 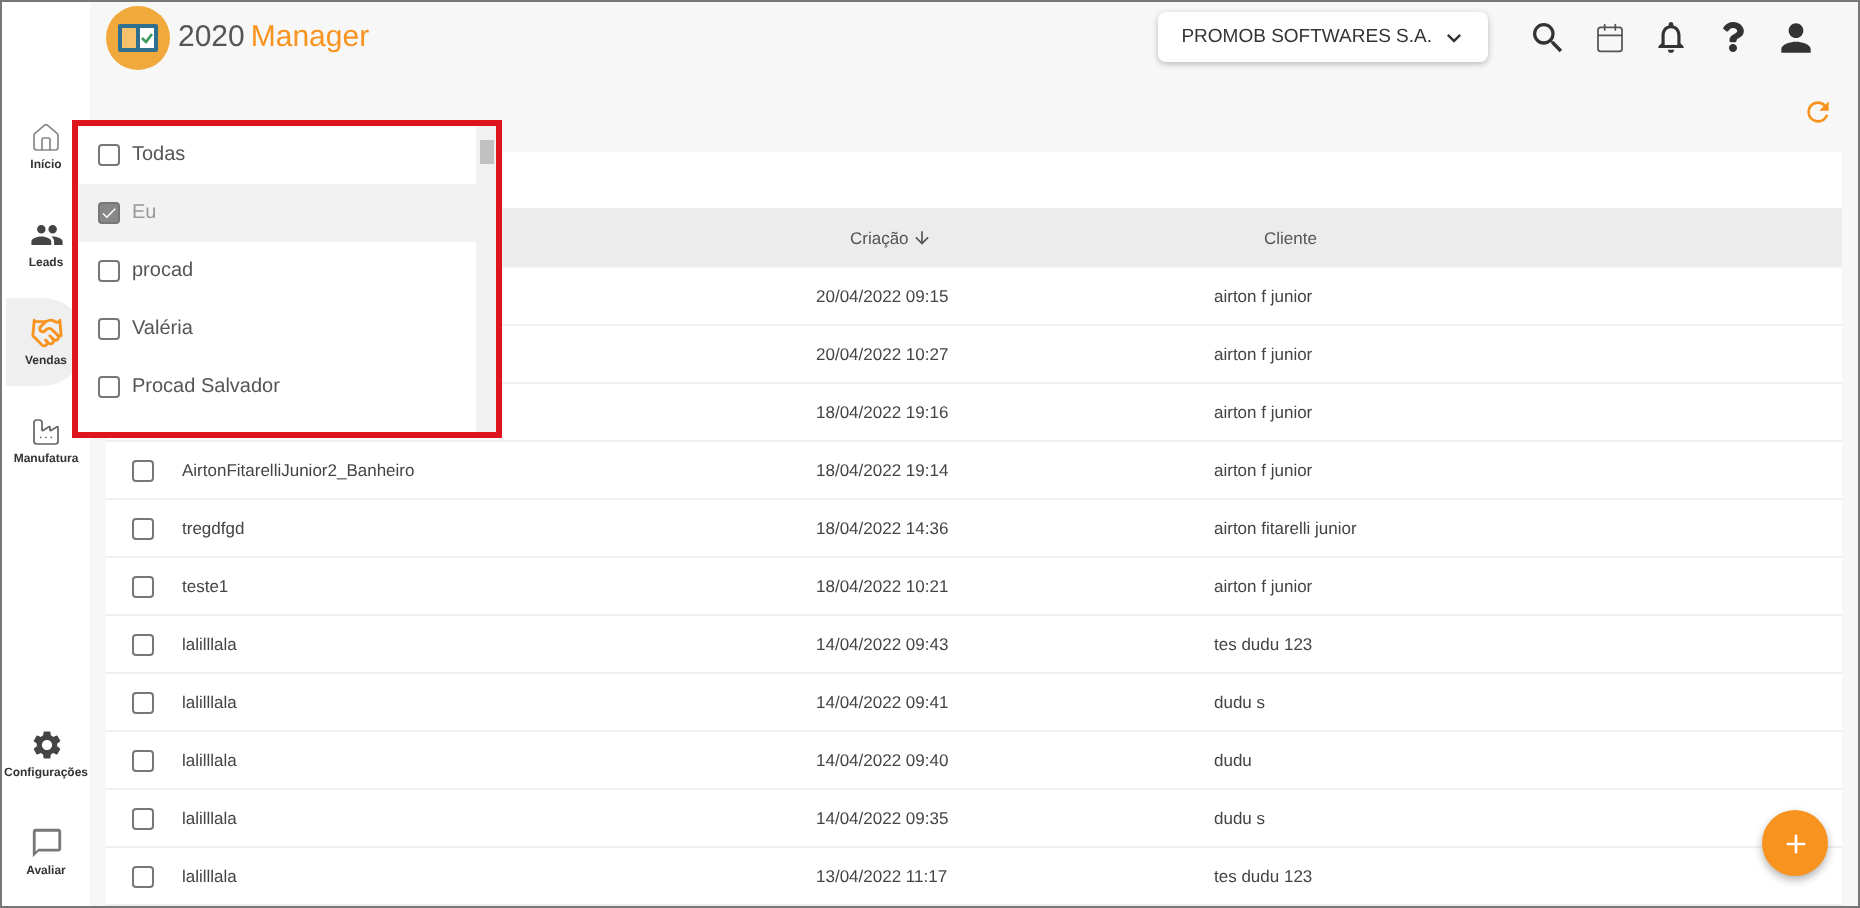 What do you see at coordinates (46, 745) in the screenshot?
I see `settings-icon` at bounding box center [46, 745].